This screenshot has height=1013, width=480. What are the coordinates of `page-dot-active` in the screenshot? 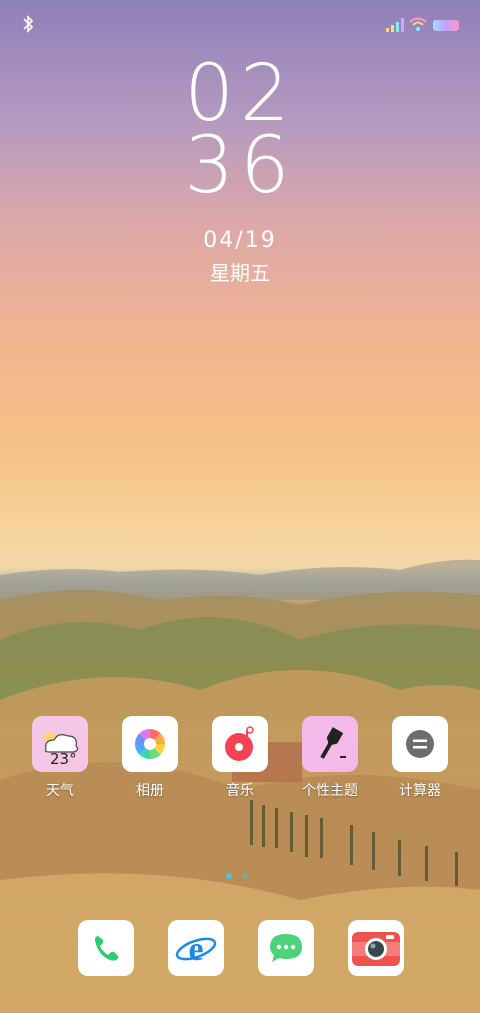 It's located at (229, 876).